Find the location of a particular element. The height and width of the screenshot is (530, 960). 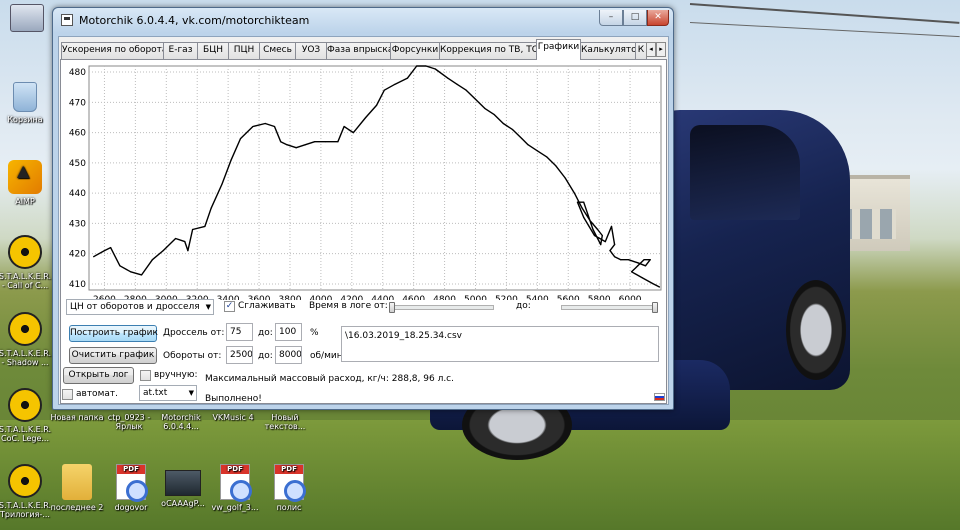

tab-pcn: ПЦН is located at coordinates (244, 50).